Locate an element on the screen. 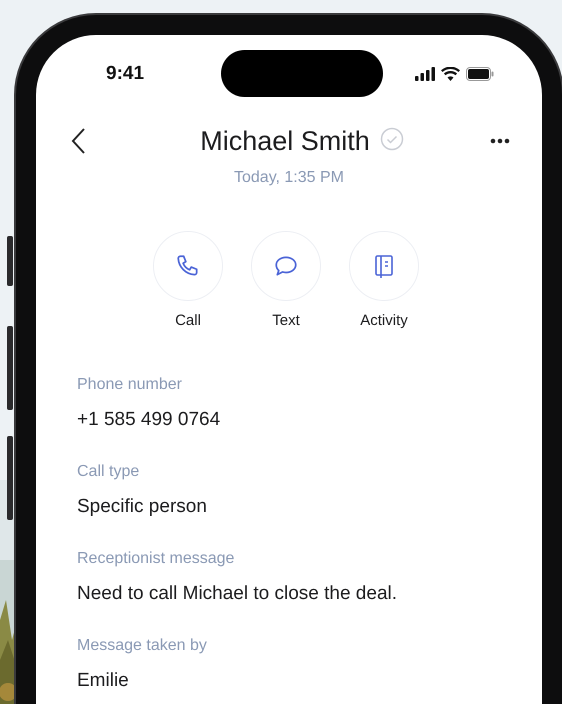 This screenshot has height=704, width=562. contact-name: Michael Smith is located at coordinates (285, 141).